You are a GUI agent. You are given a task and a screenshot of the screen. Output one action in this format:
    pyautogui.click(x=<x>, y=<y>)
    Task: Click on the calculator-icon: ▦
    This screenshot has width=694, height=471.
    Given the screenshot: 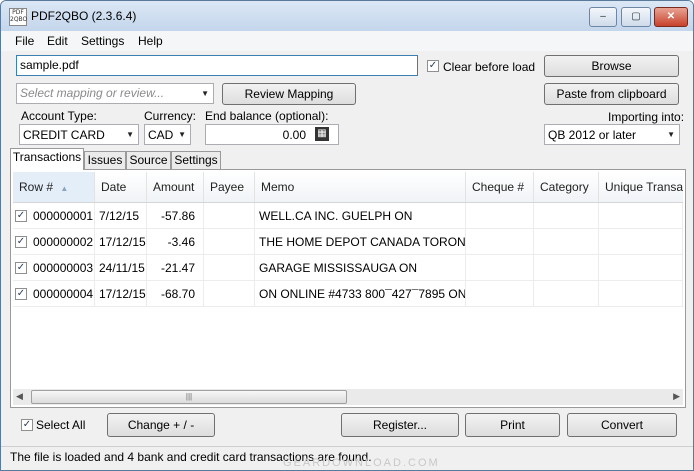 What is the action you would take?
    pyautogui.click(x=322, y=134)
    